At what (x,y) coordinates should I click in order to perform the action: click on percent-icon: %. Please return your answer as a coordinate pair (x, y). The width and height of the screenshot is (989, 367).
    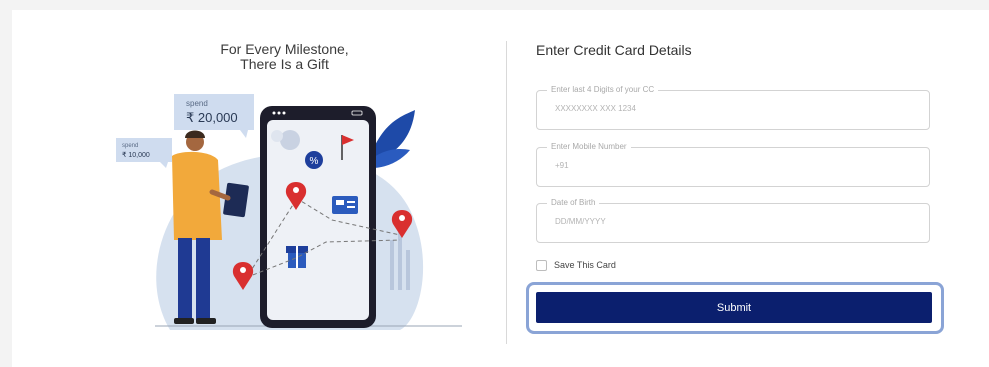
    Looking at the image, I should click on (314, 160).